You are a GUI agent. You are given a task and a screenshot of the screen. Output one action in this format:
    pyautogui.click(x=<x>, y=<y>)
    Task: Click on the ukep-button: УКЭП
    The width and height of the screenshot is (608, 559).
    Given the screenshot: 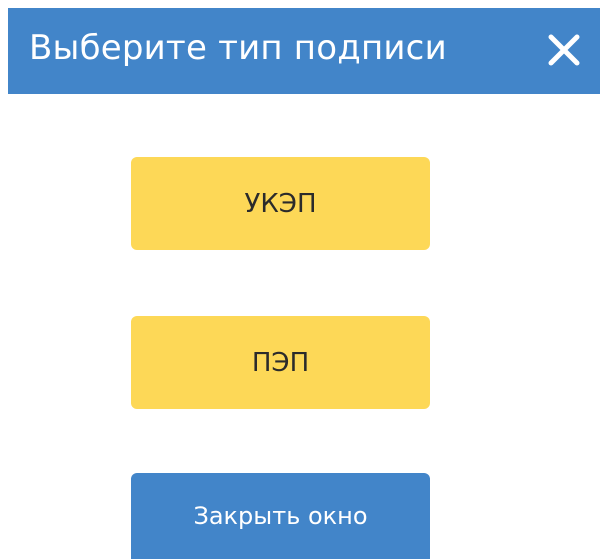 What is the action you would take?
    pyautogui.click(x=280, y=203)
    